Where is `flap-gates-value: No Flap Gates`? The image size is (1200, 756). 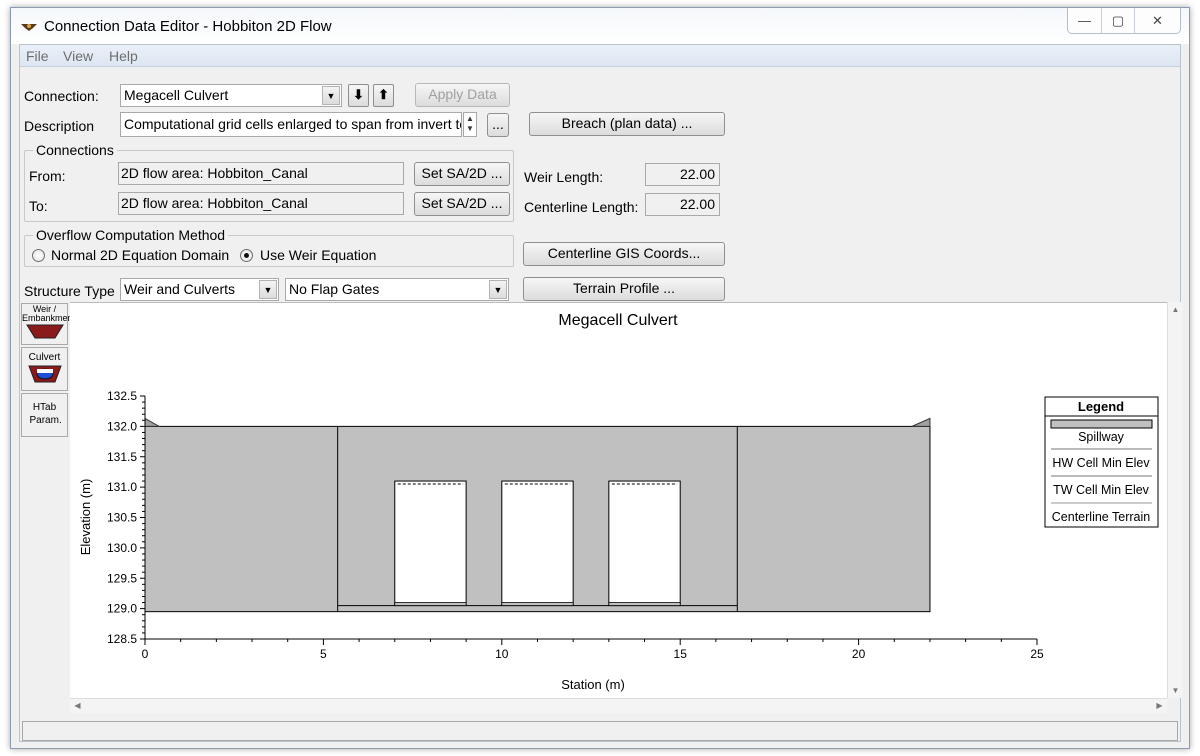
flap-gates-value: No Flap Gates is located at coordinates (334, 289).